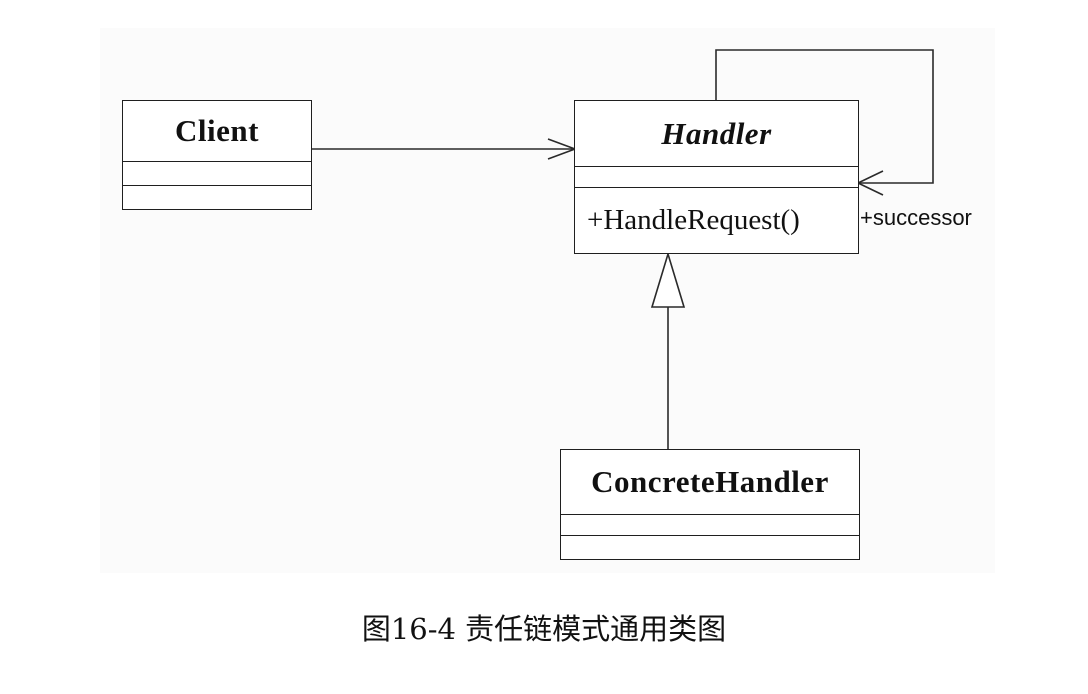 The image size is (1088, 694). I want to click on class-client-name: Client, so click(217, 130).